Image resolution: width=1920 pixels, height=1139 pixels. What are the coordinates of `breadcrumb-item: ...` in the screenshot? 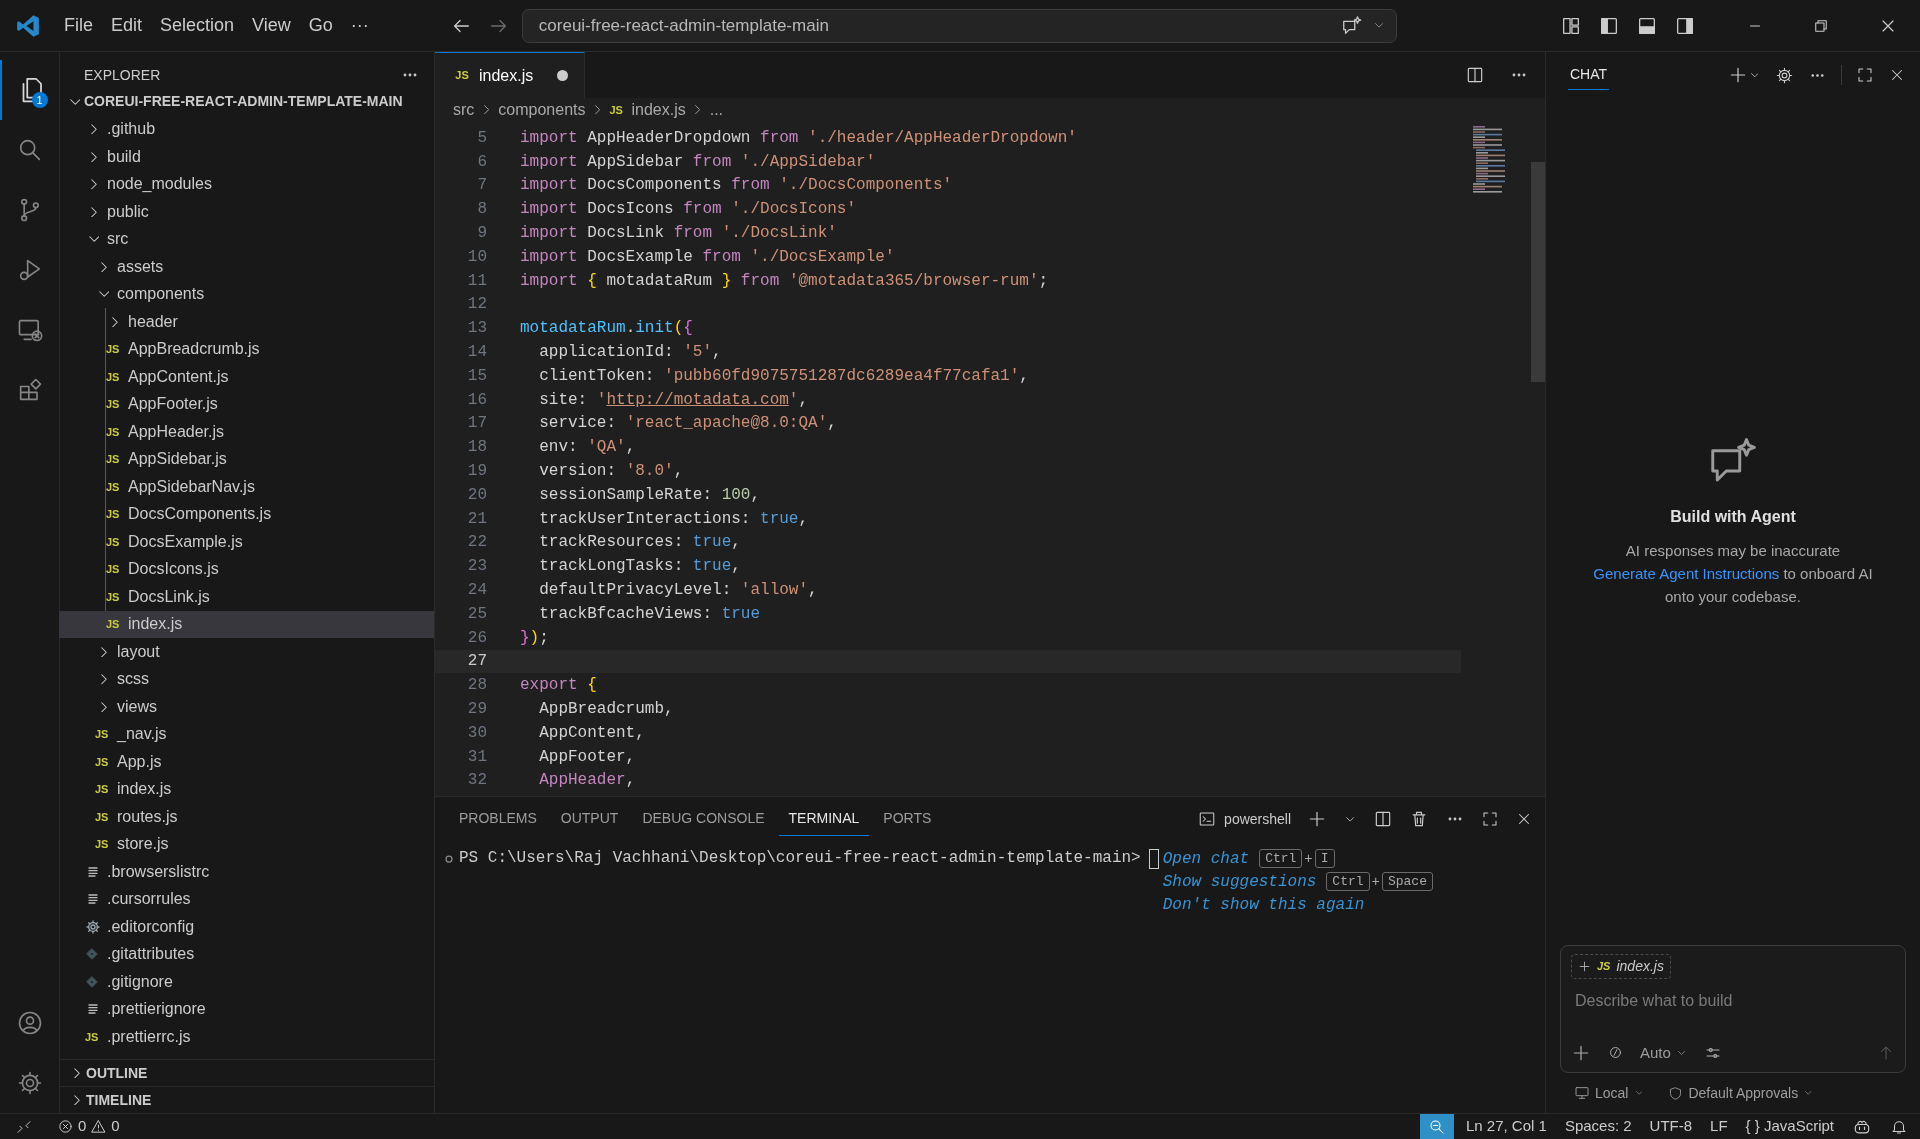 It's located at (716, 110).